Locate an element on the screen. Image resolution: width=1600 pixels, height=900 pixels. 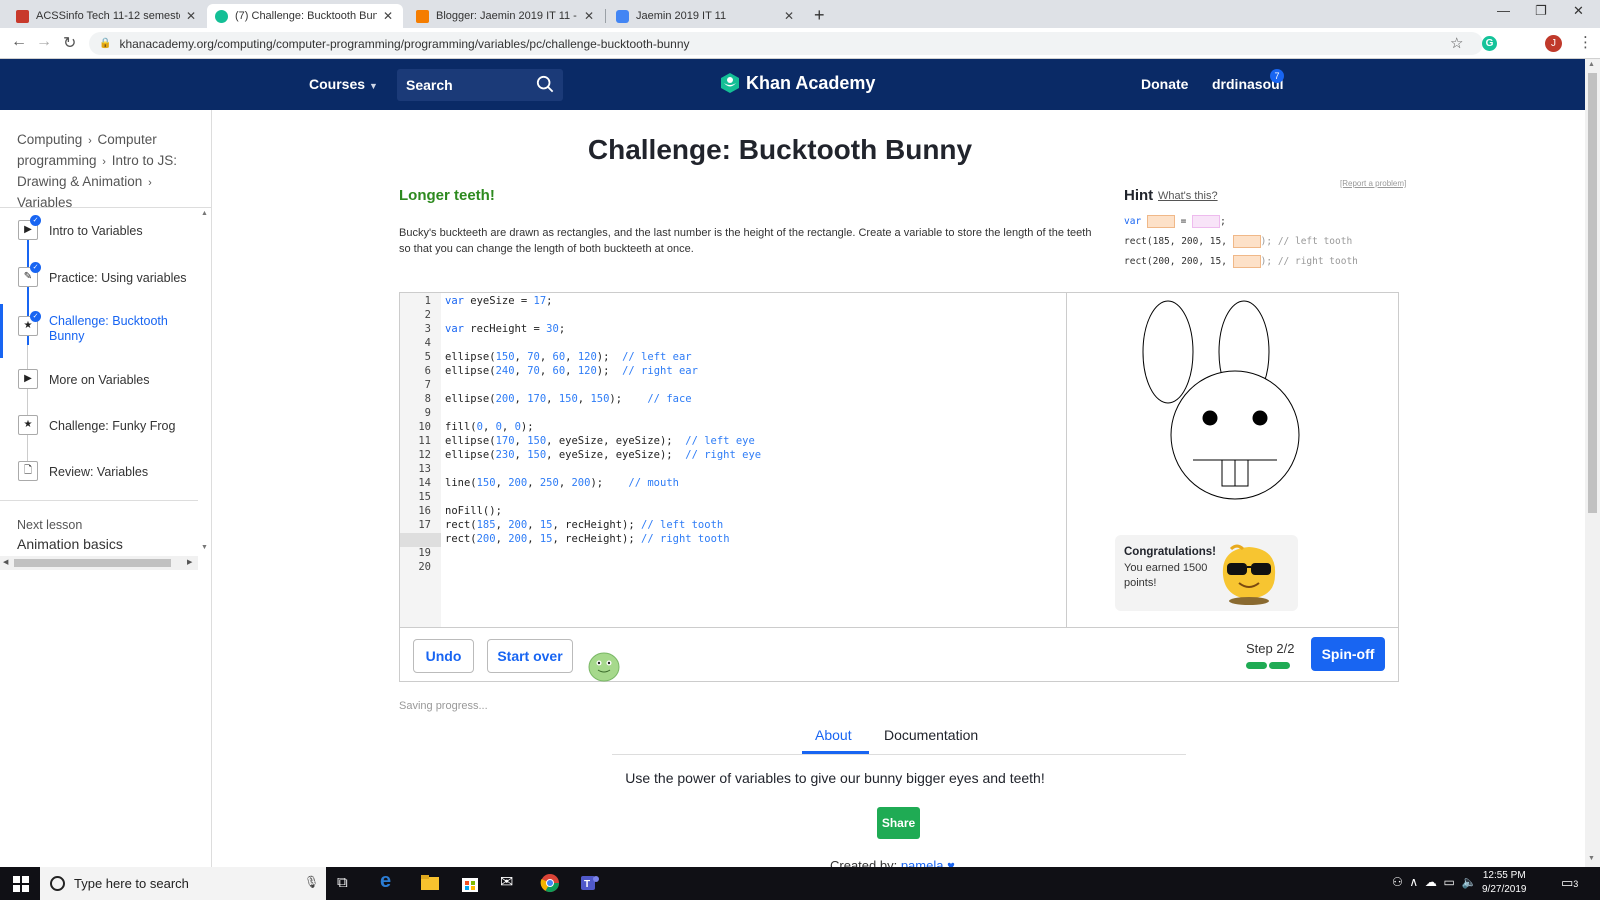
code-line: var eyeSize = 17; is located at coordinates (499, 301).